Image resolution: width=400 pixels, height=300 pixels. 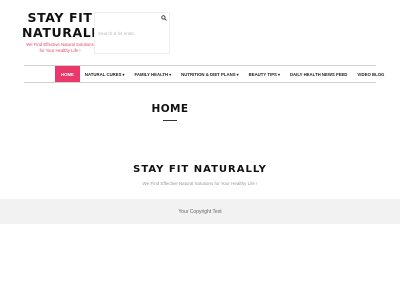 What do you see at coordinates (170, 120) in the screenshot?
I see `page-title-underline` at bounding box center [170, 120].